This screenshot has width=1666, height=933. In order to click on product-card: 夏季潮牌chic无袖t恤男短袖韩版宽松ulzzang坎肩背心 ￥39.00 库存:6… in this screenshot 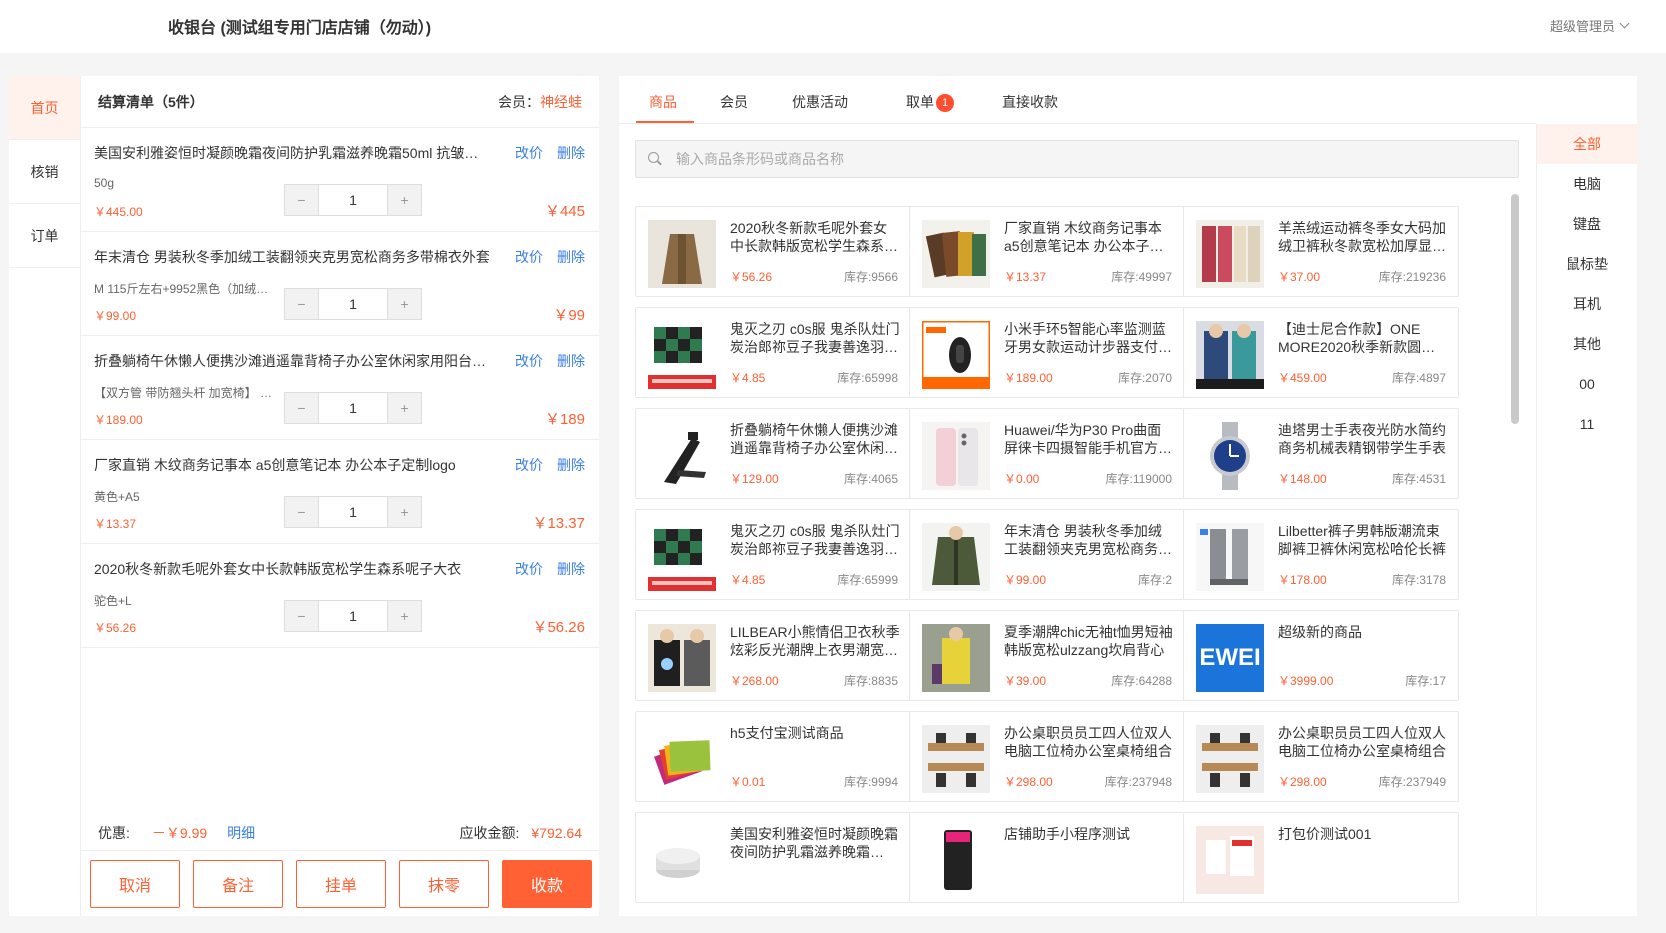, I will do `click(1047, 655)`.